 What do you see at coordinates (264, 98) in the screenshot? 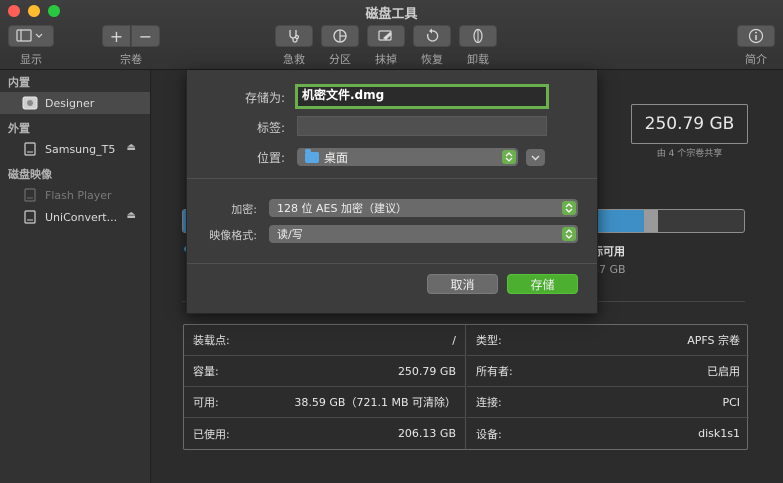
I see `save-as-label: 存储为:` at bounding box center [264, 98].